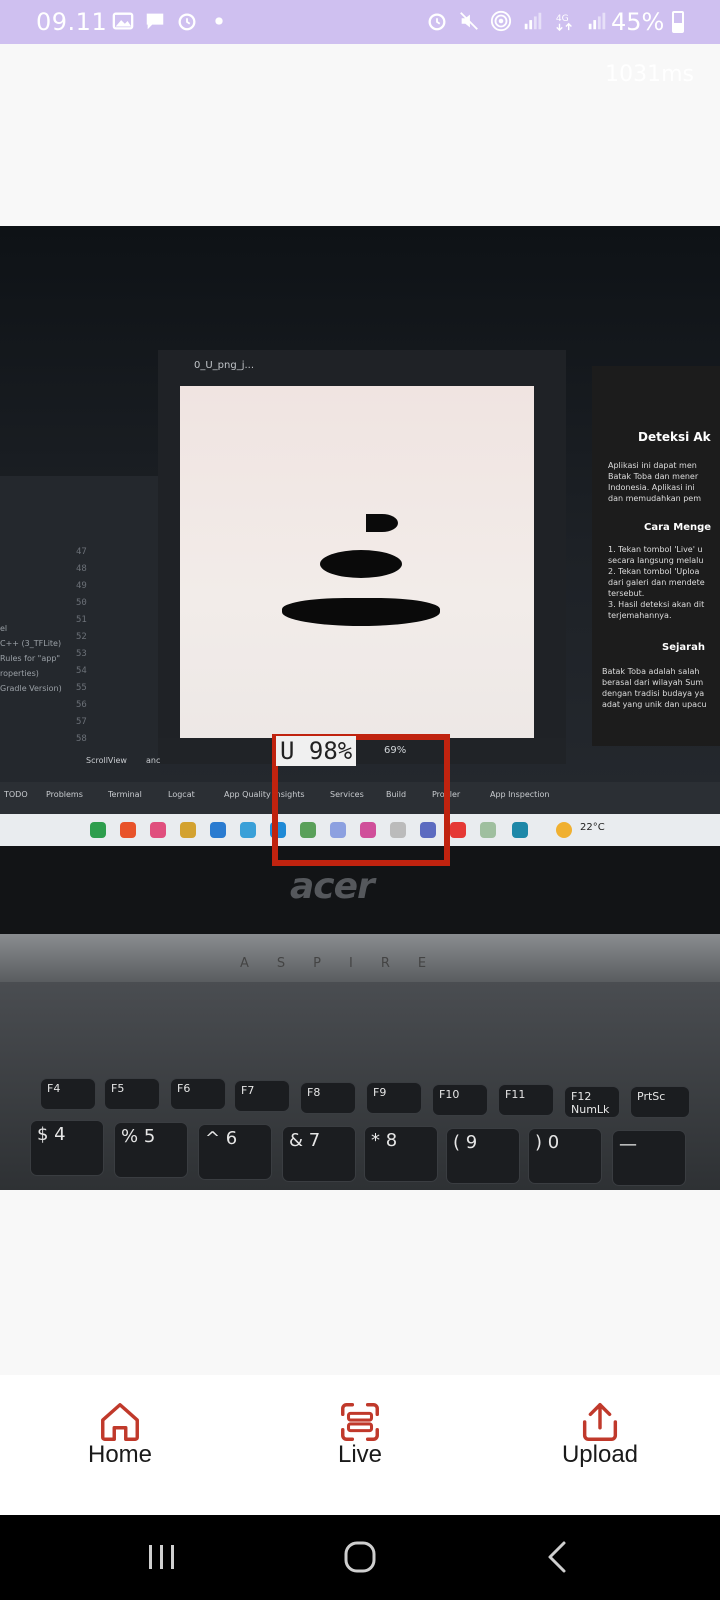 The width and height of the screenshot is (720, 1600). Describe the element at coordinates (81, 739) in the screenshot. I see `line-number: 58` at that location.